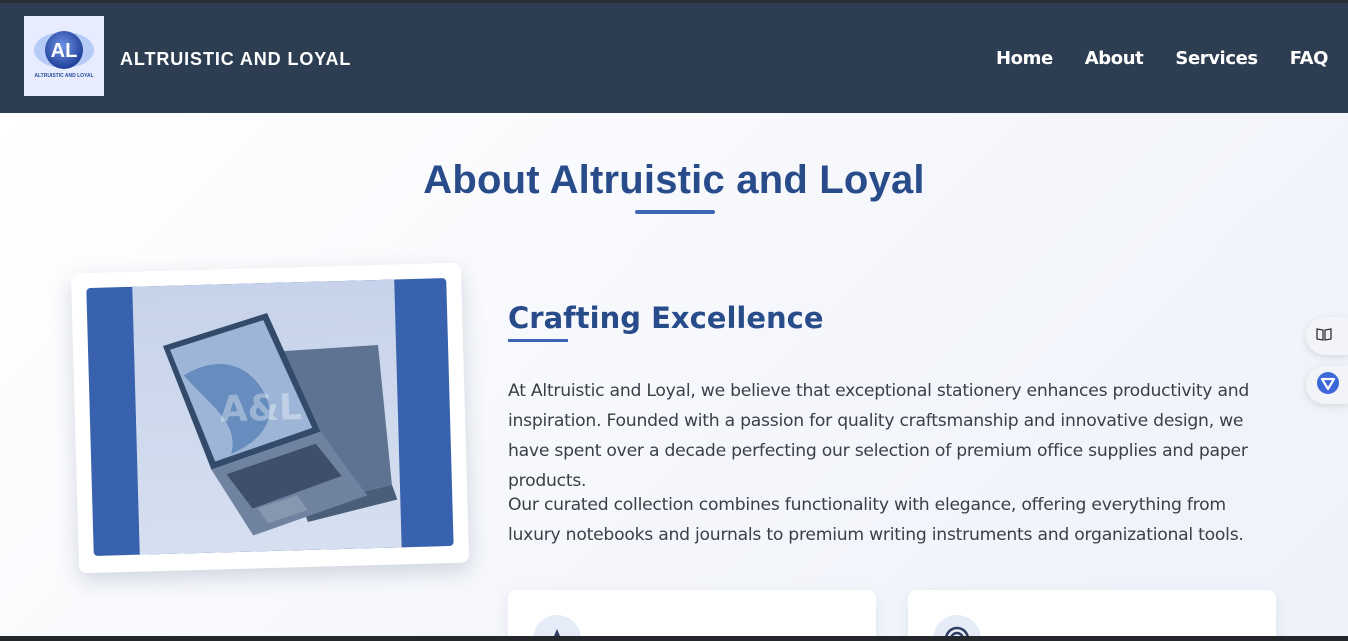 Image resolution: width=1348 pixels, height=641 pixels. I want to click on reader-mode-button, so click(1327, 336).